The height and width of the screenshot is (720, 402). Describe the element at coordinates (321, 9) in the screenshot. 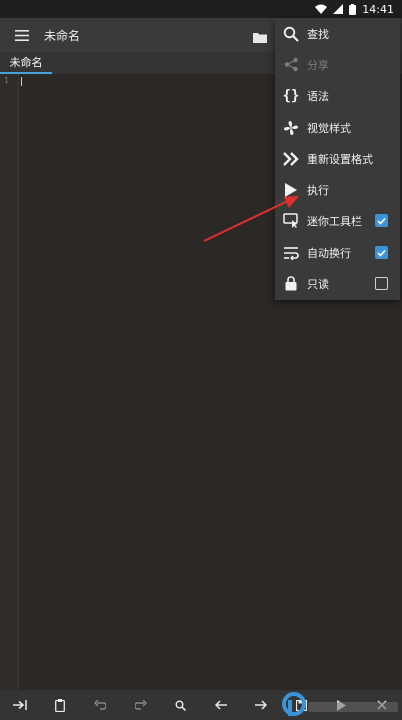

I see `wifi-icon` at that location.